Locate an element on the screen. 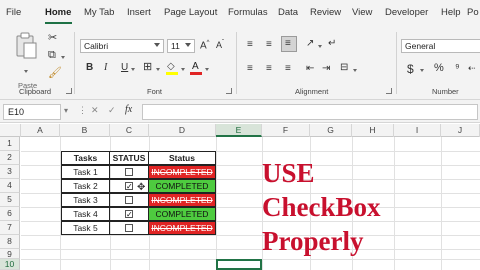  column-header-selected: E is located at coordinates (239, 130).